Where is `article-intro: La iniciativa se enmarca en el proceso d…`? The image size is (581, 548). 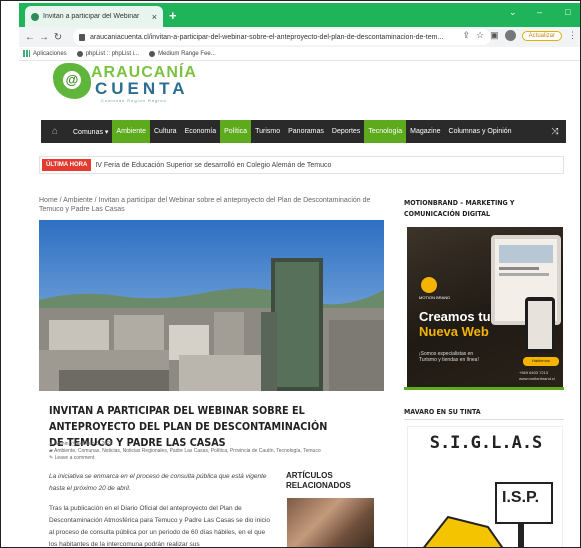 article-intro: La iniciativa se enmarca en el proceso d… is located at coordinates (158, 482).